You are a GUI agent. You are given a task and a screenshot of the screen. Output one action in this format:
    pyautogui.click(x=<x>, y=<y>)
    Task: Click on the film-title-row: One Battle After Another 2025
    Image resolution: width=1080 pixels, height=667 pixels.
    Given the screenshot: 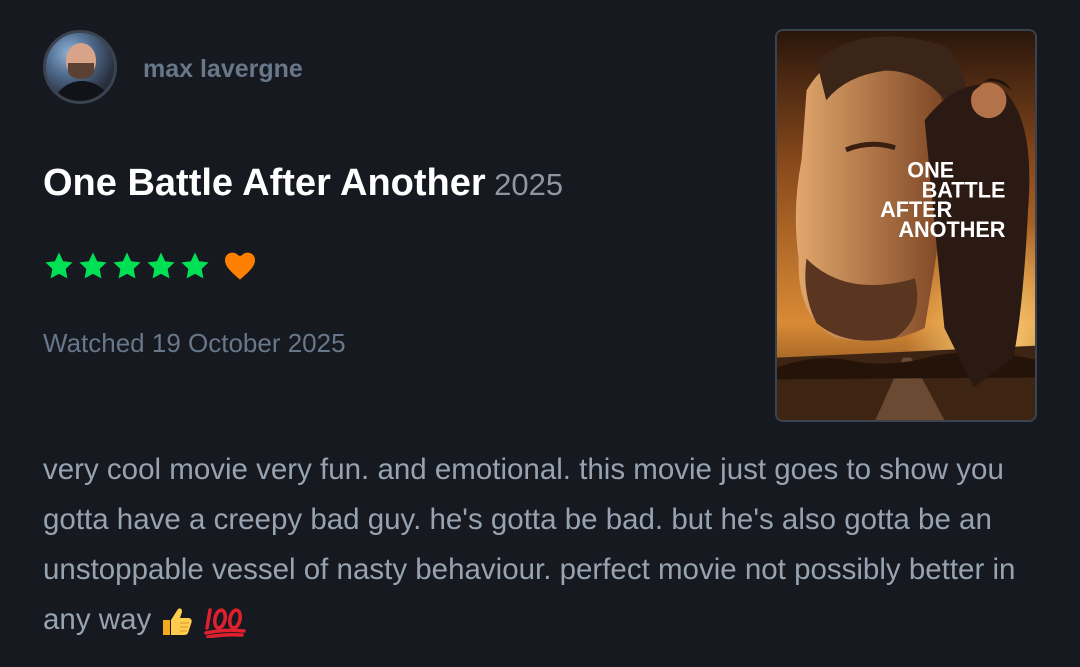 What is the action you would take?
    pyautogui.click(x=303, y=183)
    